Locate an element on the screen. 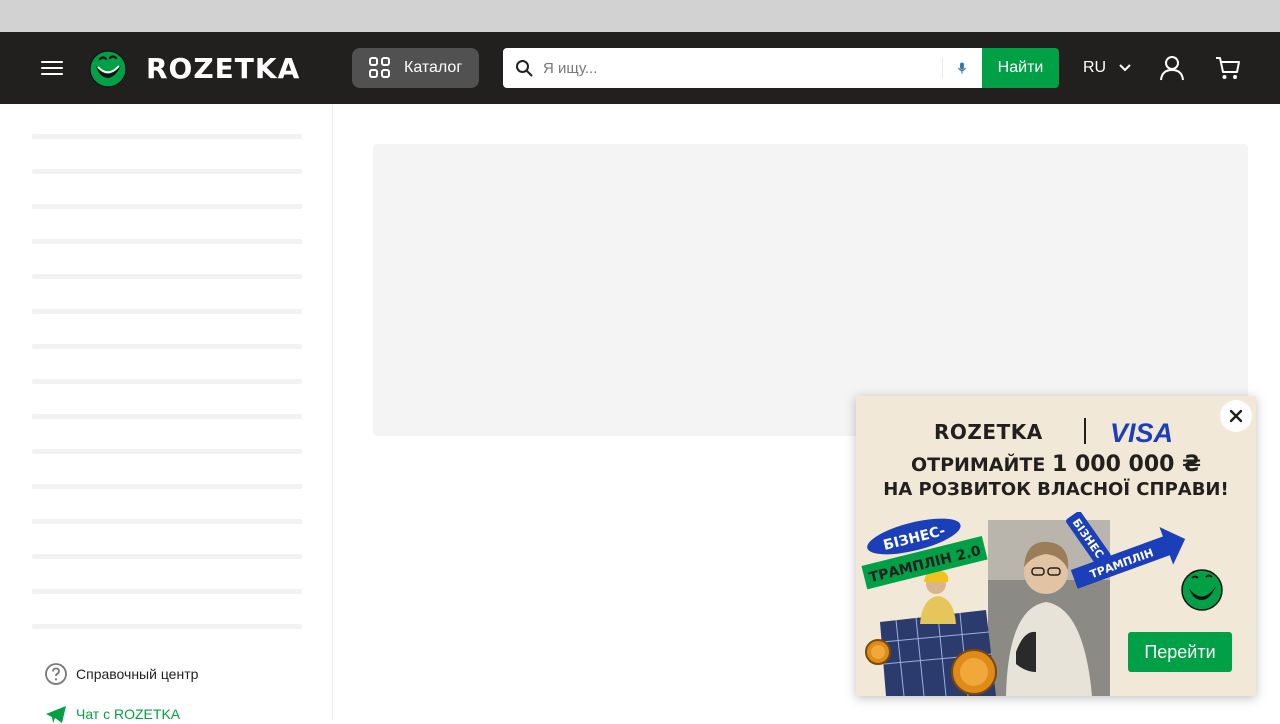 The image size is (1280, 724). promo-go-button: Перейти is located at coordinates (1180, 652).